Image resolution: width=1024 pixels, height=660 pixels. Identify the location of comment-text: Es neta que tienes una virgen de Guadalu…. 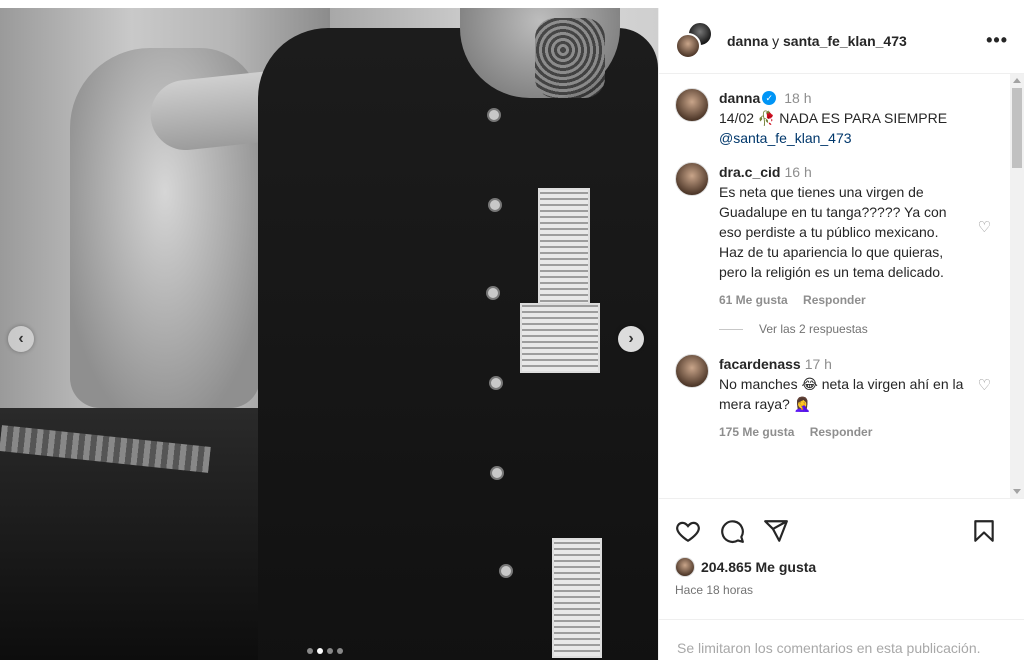
(833, 232).